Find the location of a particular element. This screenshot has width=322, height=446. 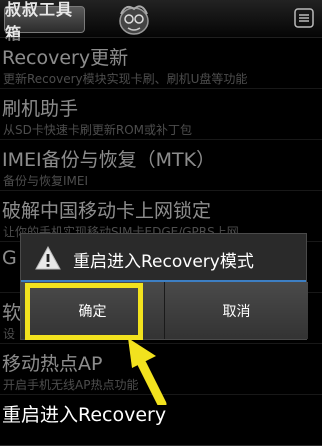

confirm-button: 确定 is located at coordinates (93, 310).